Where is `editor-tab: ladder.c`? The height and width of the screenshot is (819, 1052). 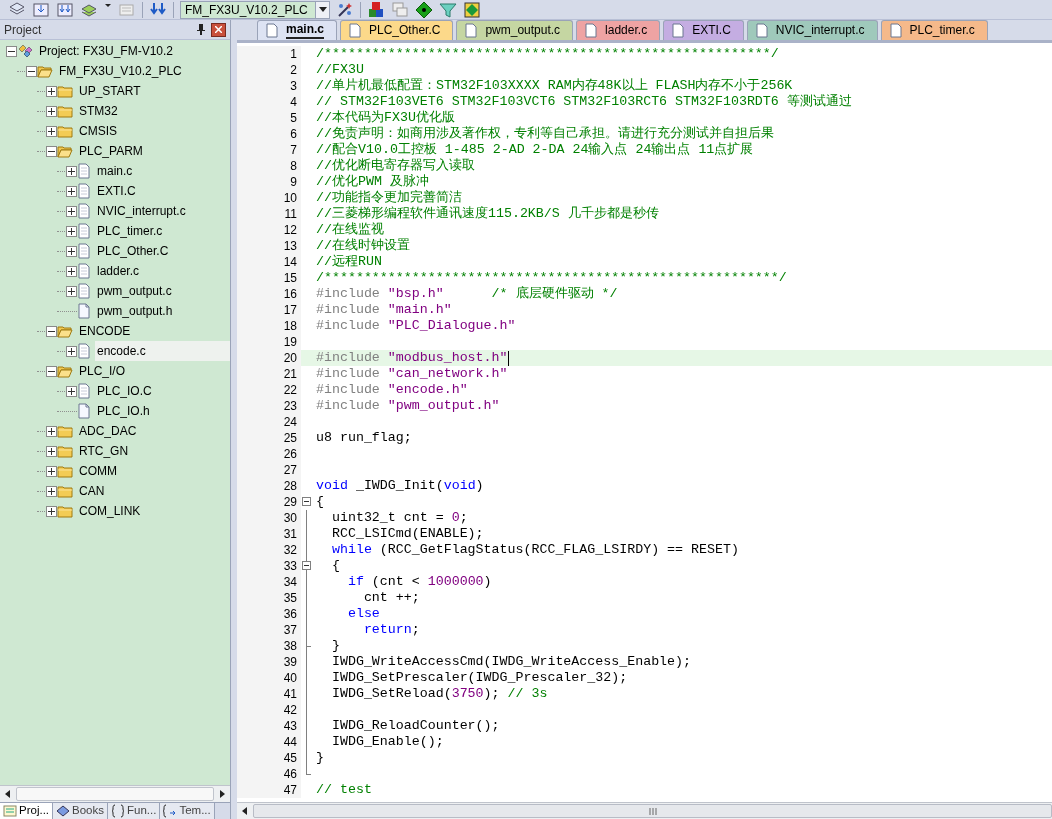
editor-tab: ladder.c is located at coordinates (618, 30).